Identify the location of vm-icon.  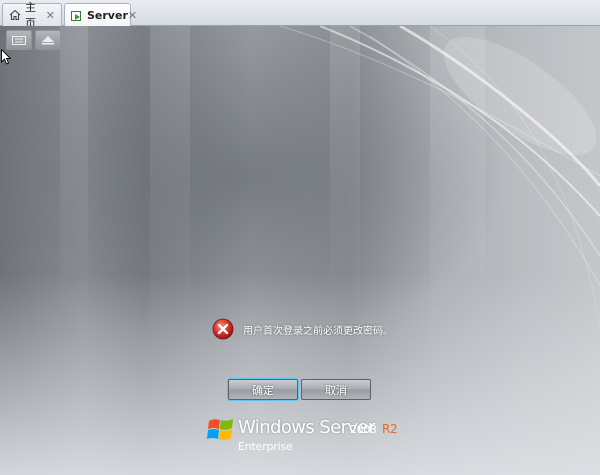
(77, 16).